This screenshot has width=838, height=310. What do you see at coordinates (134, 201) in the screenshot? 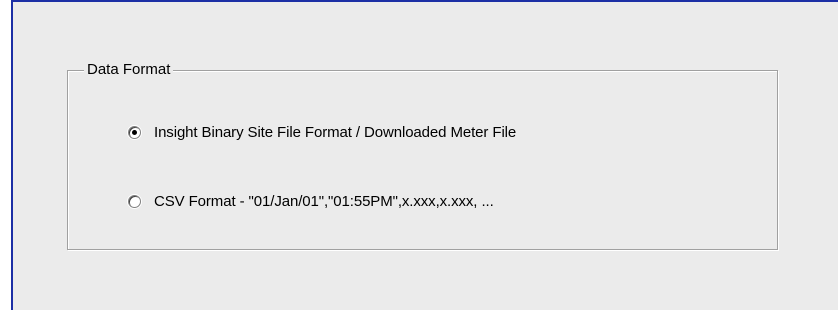
I see `radio-button-unchecked-icon` at bounding box center [134, 201].